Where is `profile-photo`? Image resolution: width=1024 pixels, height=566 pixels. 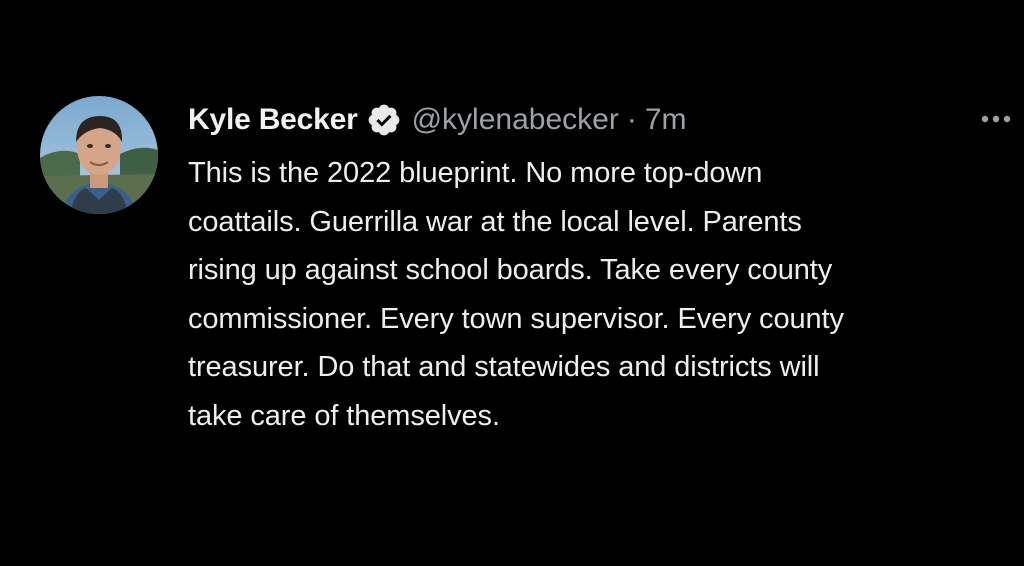
profile-photo is located at coordinates (99, 155).